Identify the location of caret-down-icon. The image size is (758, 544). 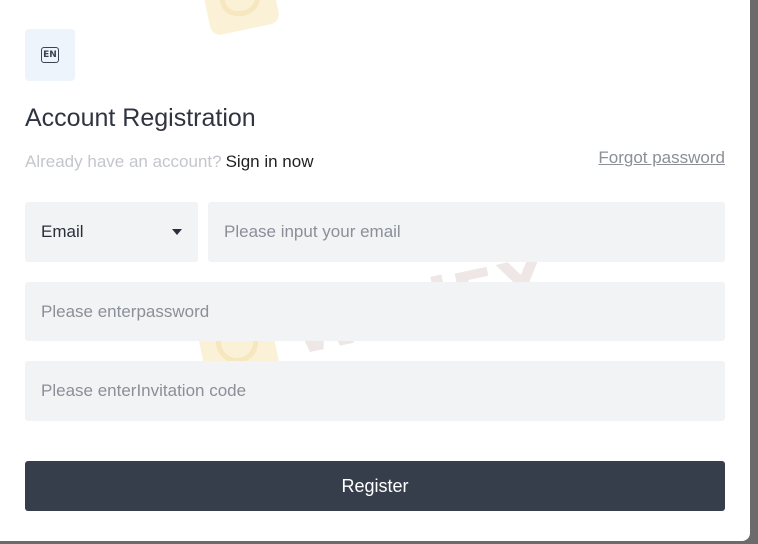
(177, 232).